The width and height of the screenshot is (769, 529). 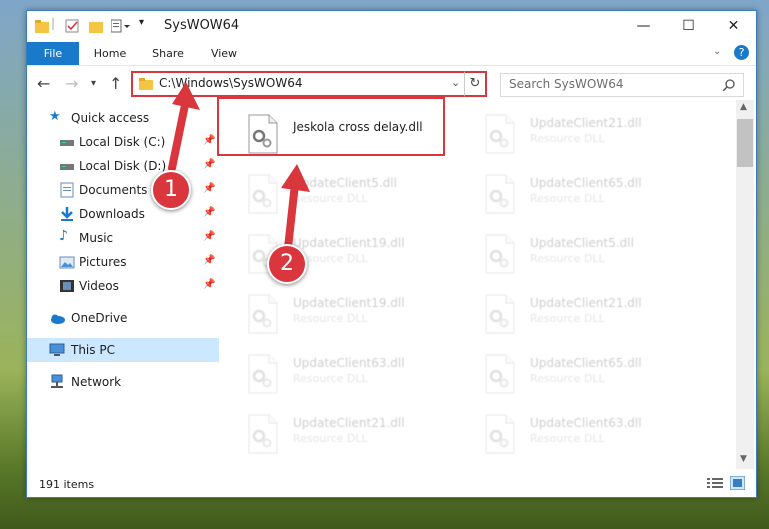 What do you see at coordinates (67, 484) in the screenshot?
I see `item-count: 191 items` at bounding box center [67, 484].